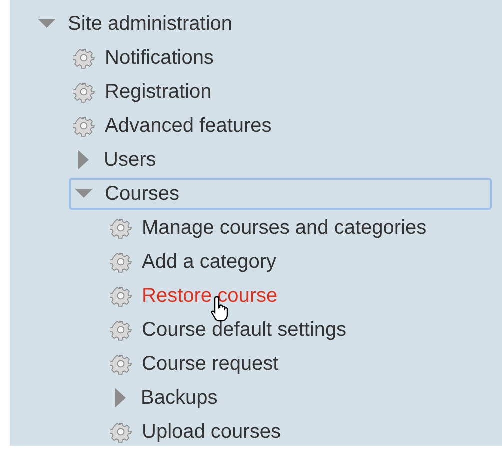  I want to click on tree-item-link: Users, so click(130, 160).